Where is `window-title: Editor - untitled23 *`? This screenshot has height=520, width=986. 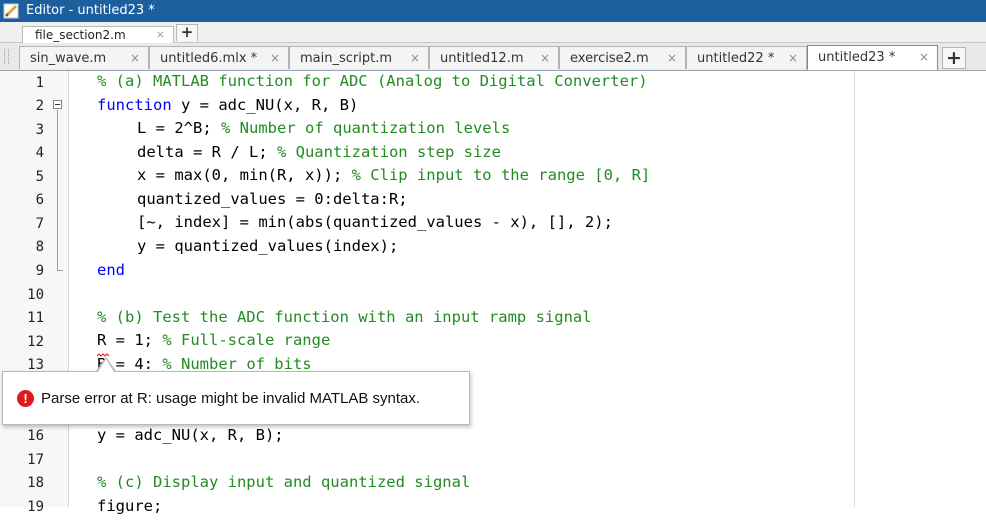
window-title: Editor - untitled23 * is located at coordinates (90, 10).